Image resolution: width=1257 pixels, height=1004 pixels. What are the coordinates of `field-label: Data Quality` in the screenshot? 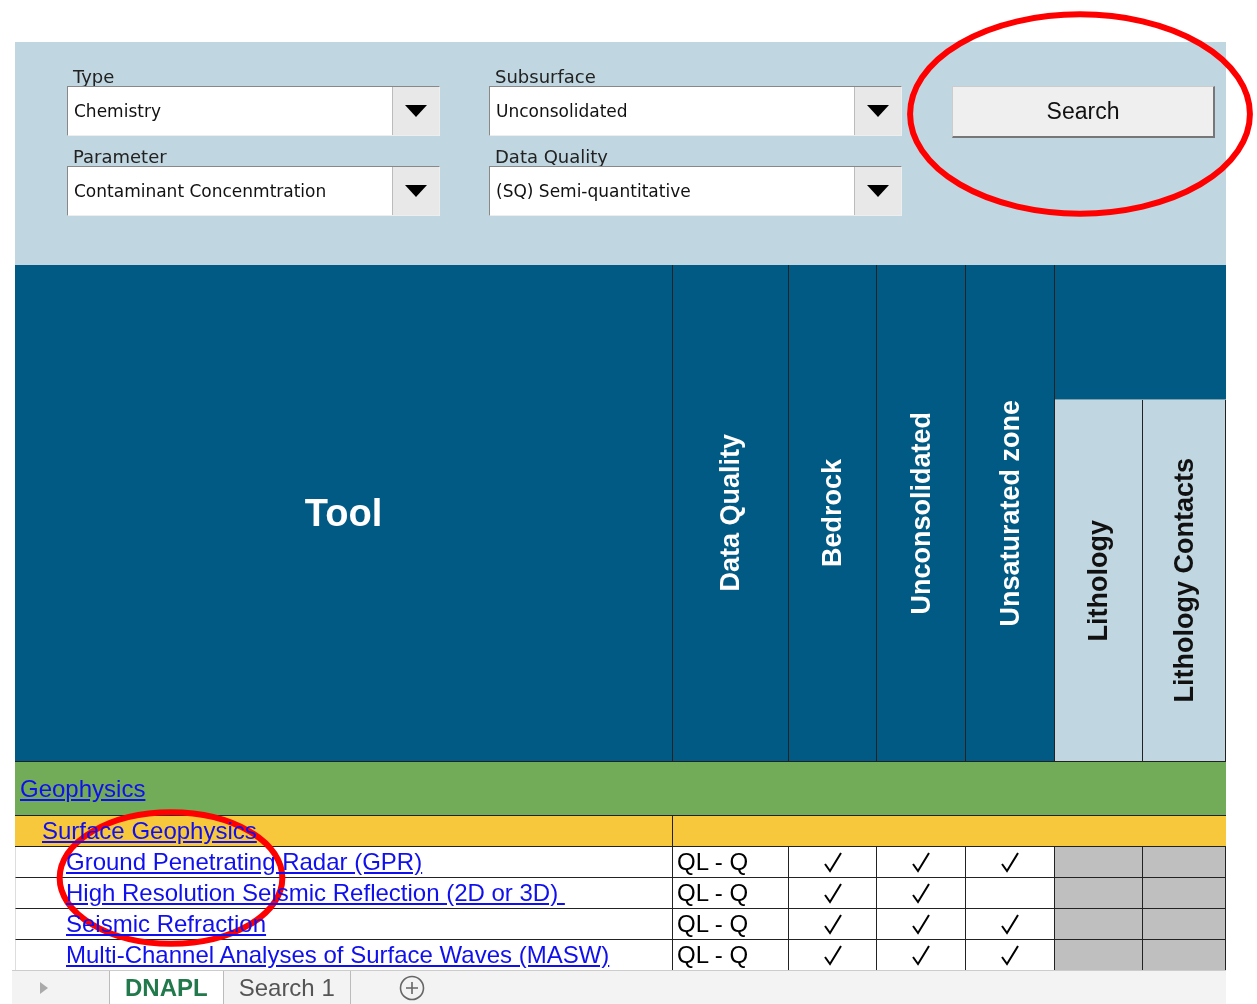 It's located at (552, 156).